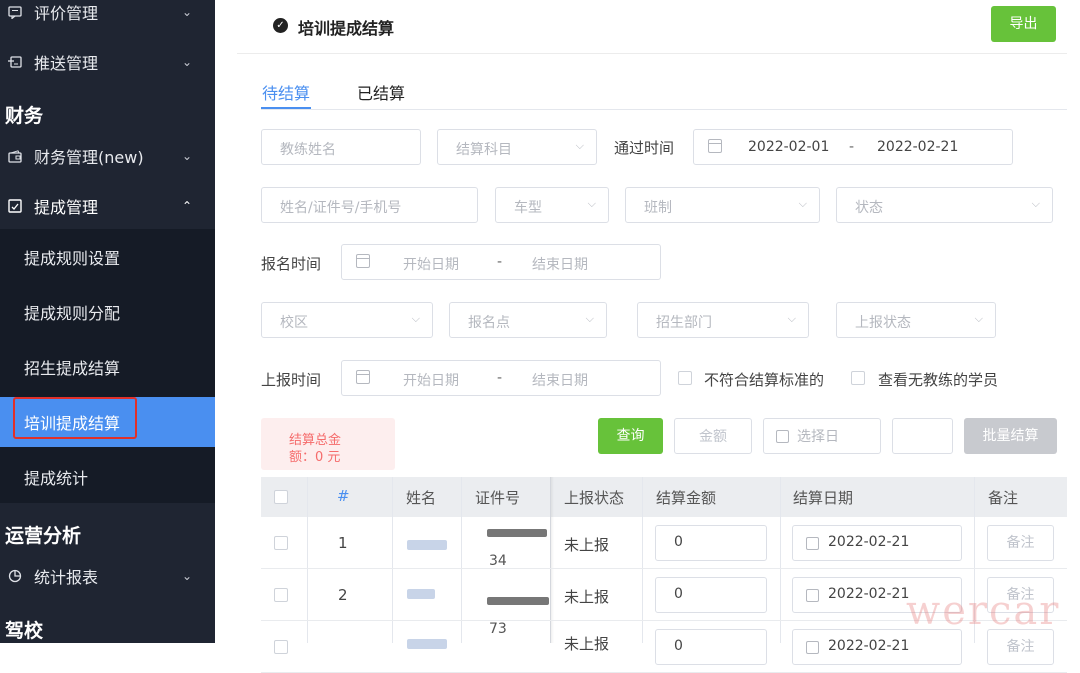 Image resolution: width=1080 pixels, height=673 pixels. I want to click on pie-chart-icon, so click(15, 576).